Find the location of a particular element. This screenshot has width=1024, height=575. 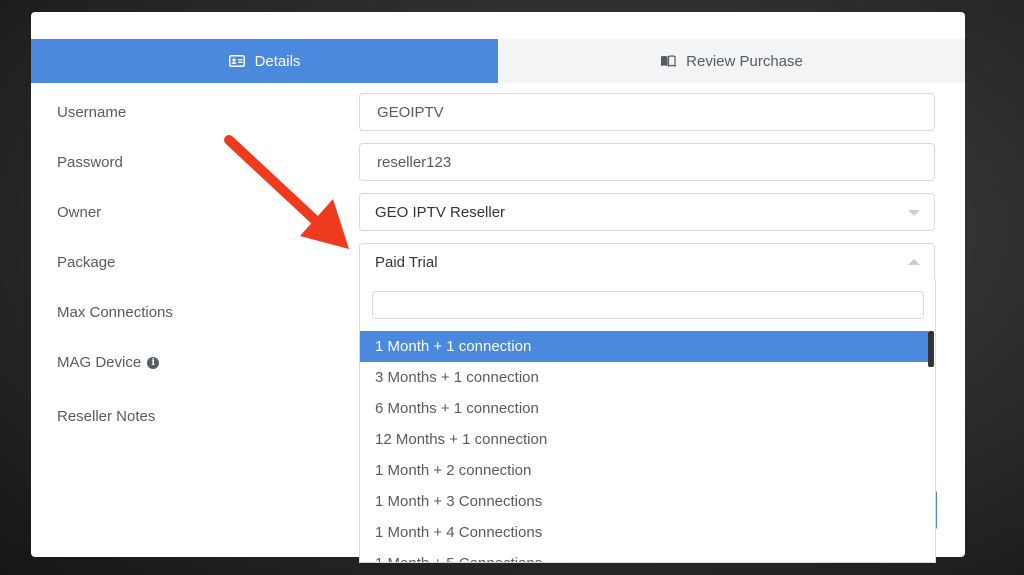

package-select: Paid Trial is located at coordinates (647, 262).